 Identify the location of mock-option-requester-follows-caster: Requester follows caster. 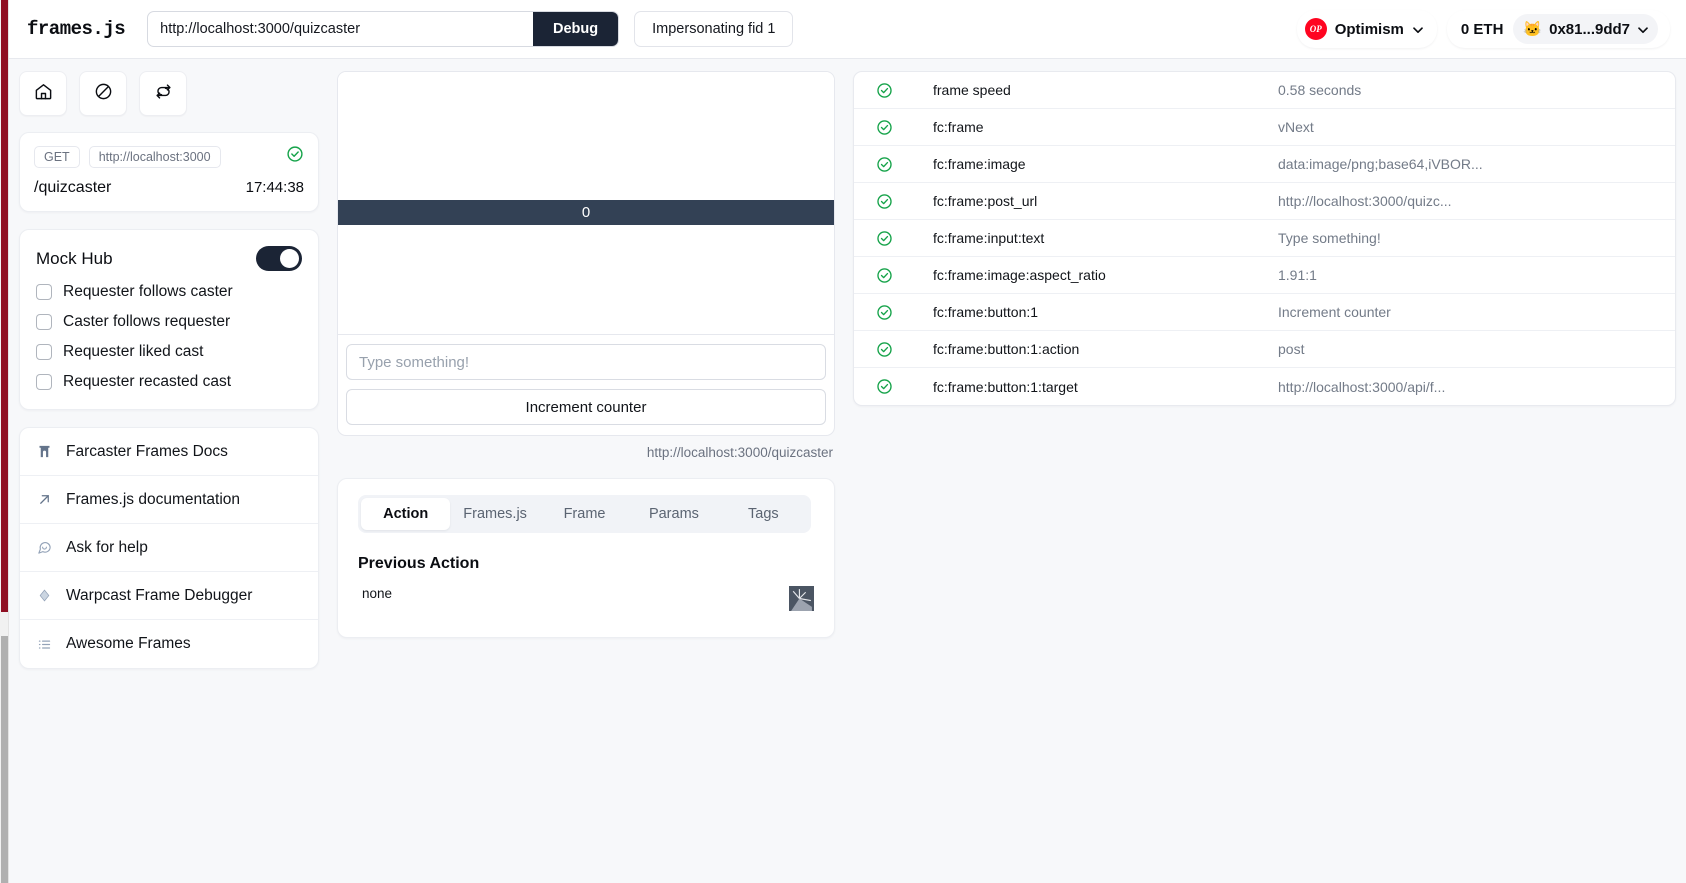
(169, 292).